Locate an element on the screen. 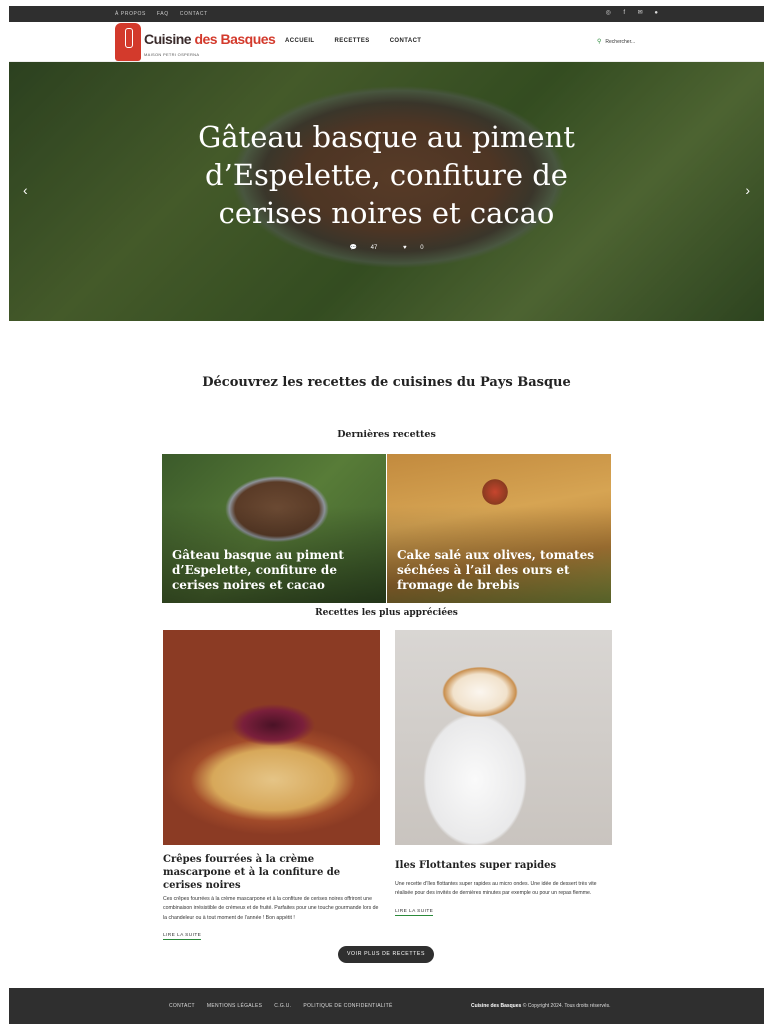  nav-item-contact: CONTACT is located at coordinates (406, 41).